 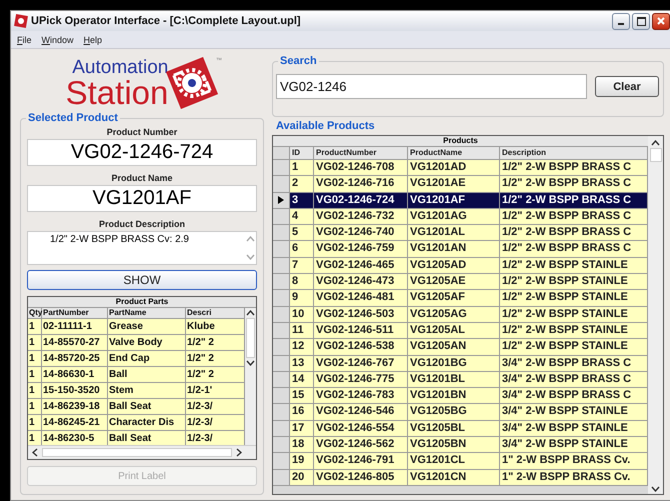 I want to click on window-title: UPick Operator Interface - [C:\Complete Layout.upl], so click(x=166, y=21).